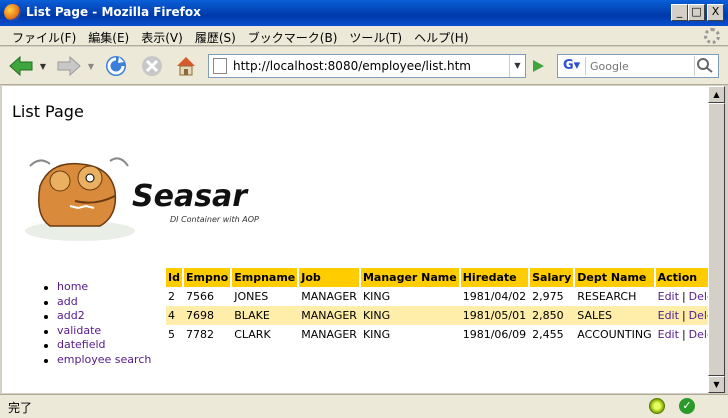 The height and width of the screenshot is (418, 728). I want to click on vertical-scrollbar: ▲ ▼, so click(716, 239).